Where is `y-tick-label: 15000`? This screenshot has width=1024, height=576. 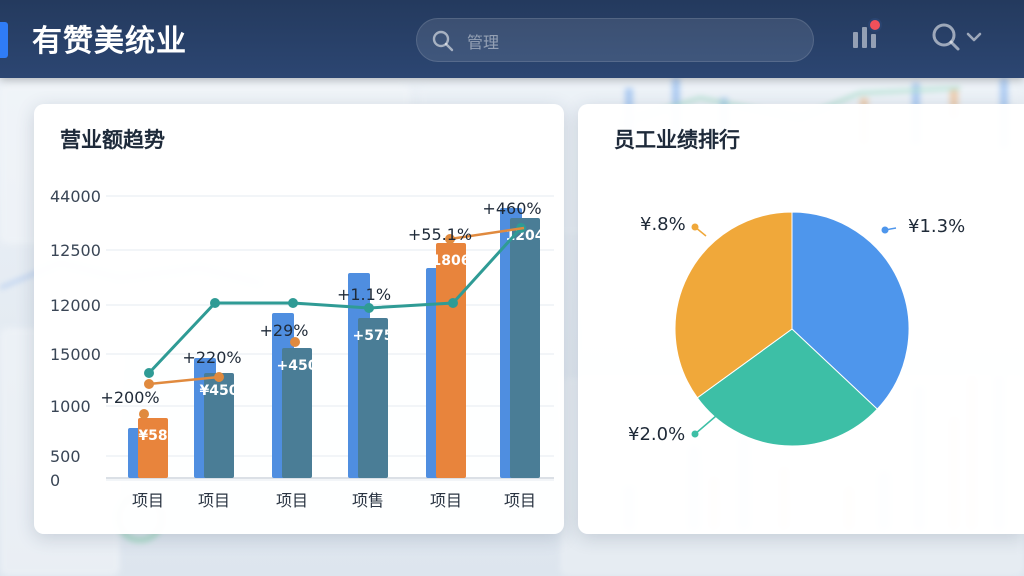 y-tick-label: 15000 is located at coordinates (75, 354).